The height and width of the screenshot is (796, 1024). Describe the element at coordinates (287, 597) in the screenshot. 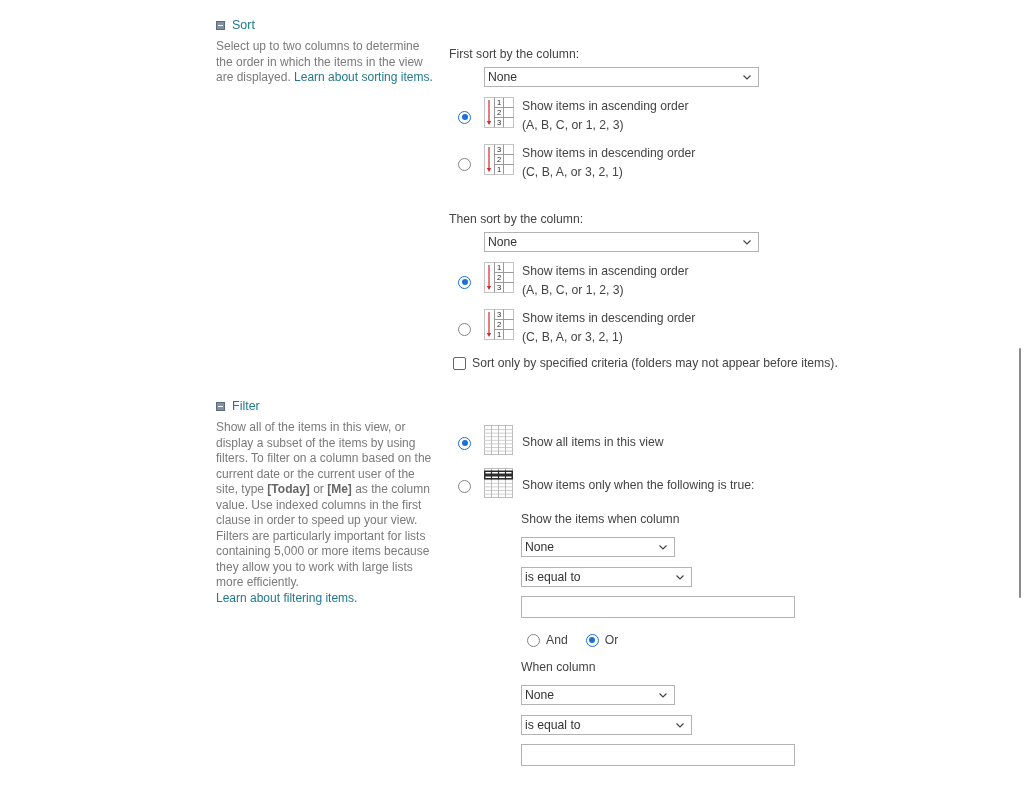

I see `learn-more-link: Learn about filtering items.` at that location.